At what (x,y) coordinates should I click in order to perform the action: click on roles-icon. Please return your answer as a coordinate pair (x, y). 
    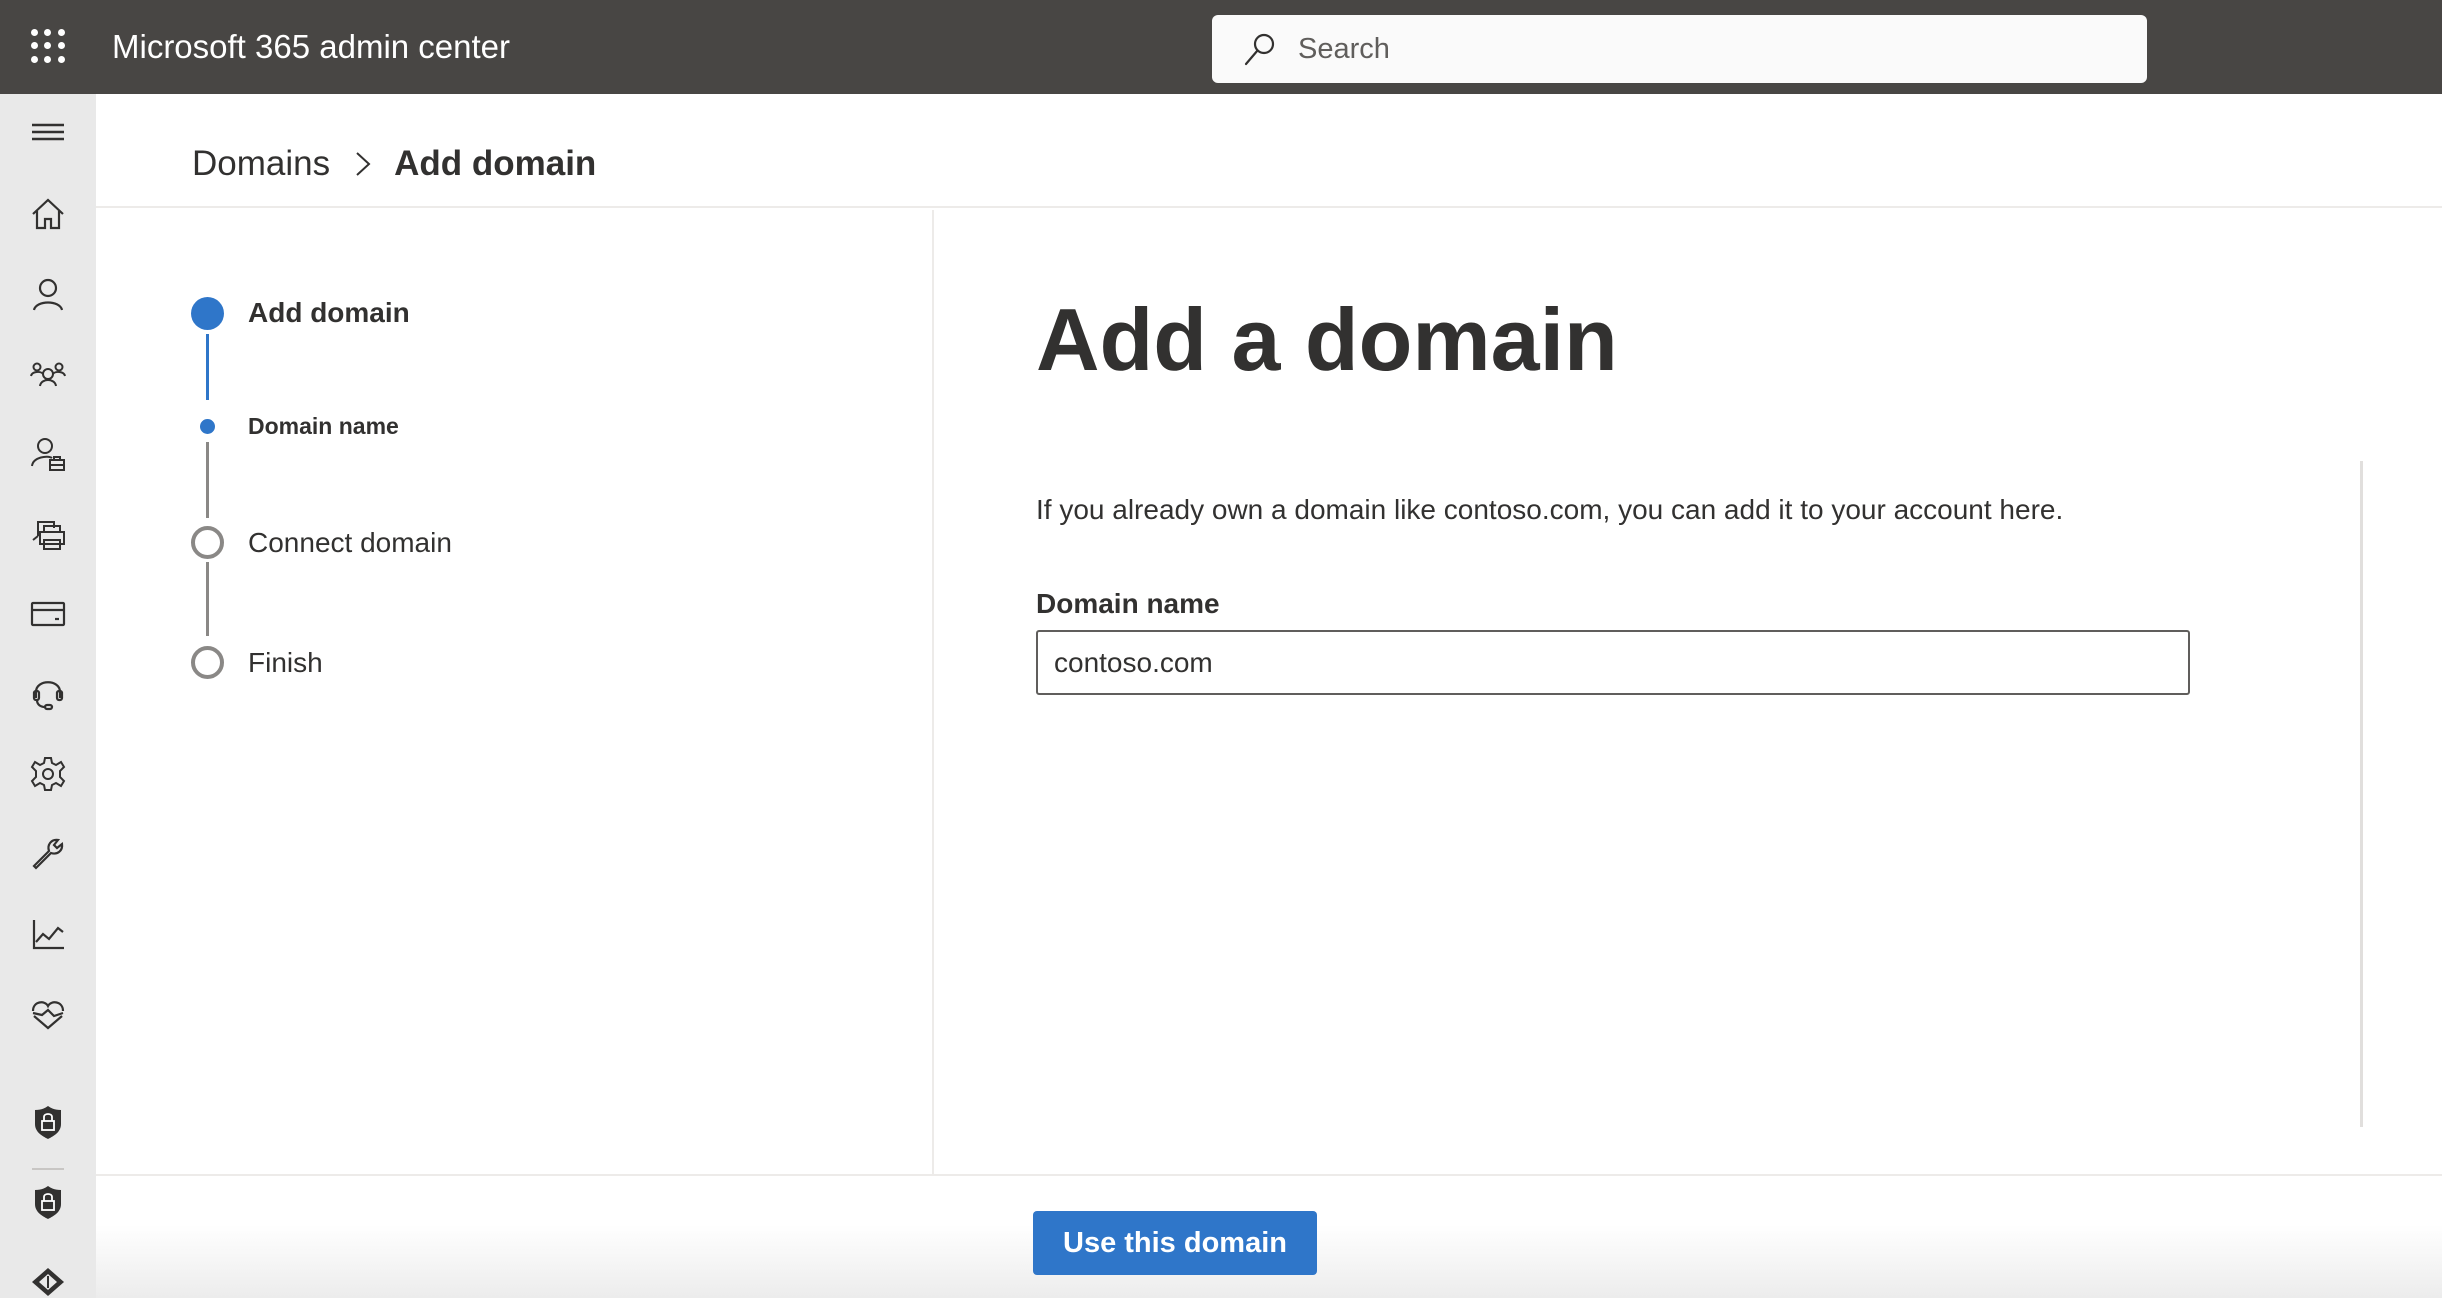
    Looking at the image, I should click on (48, 454).